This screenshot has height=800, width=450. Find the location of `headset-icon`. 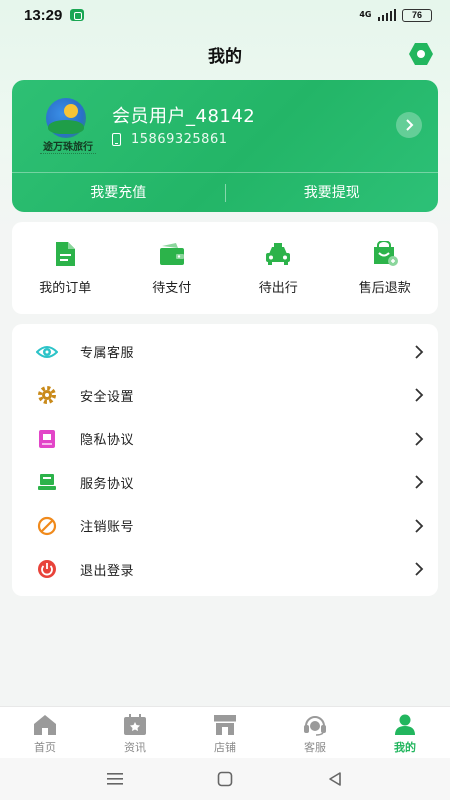

headset-icon is located at coordinates (315, 725).